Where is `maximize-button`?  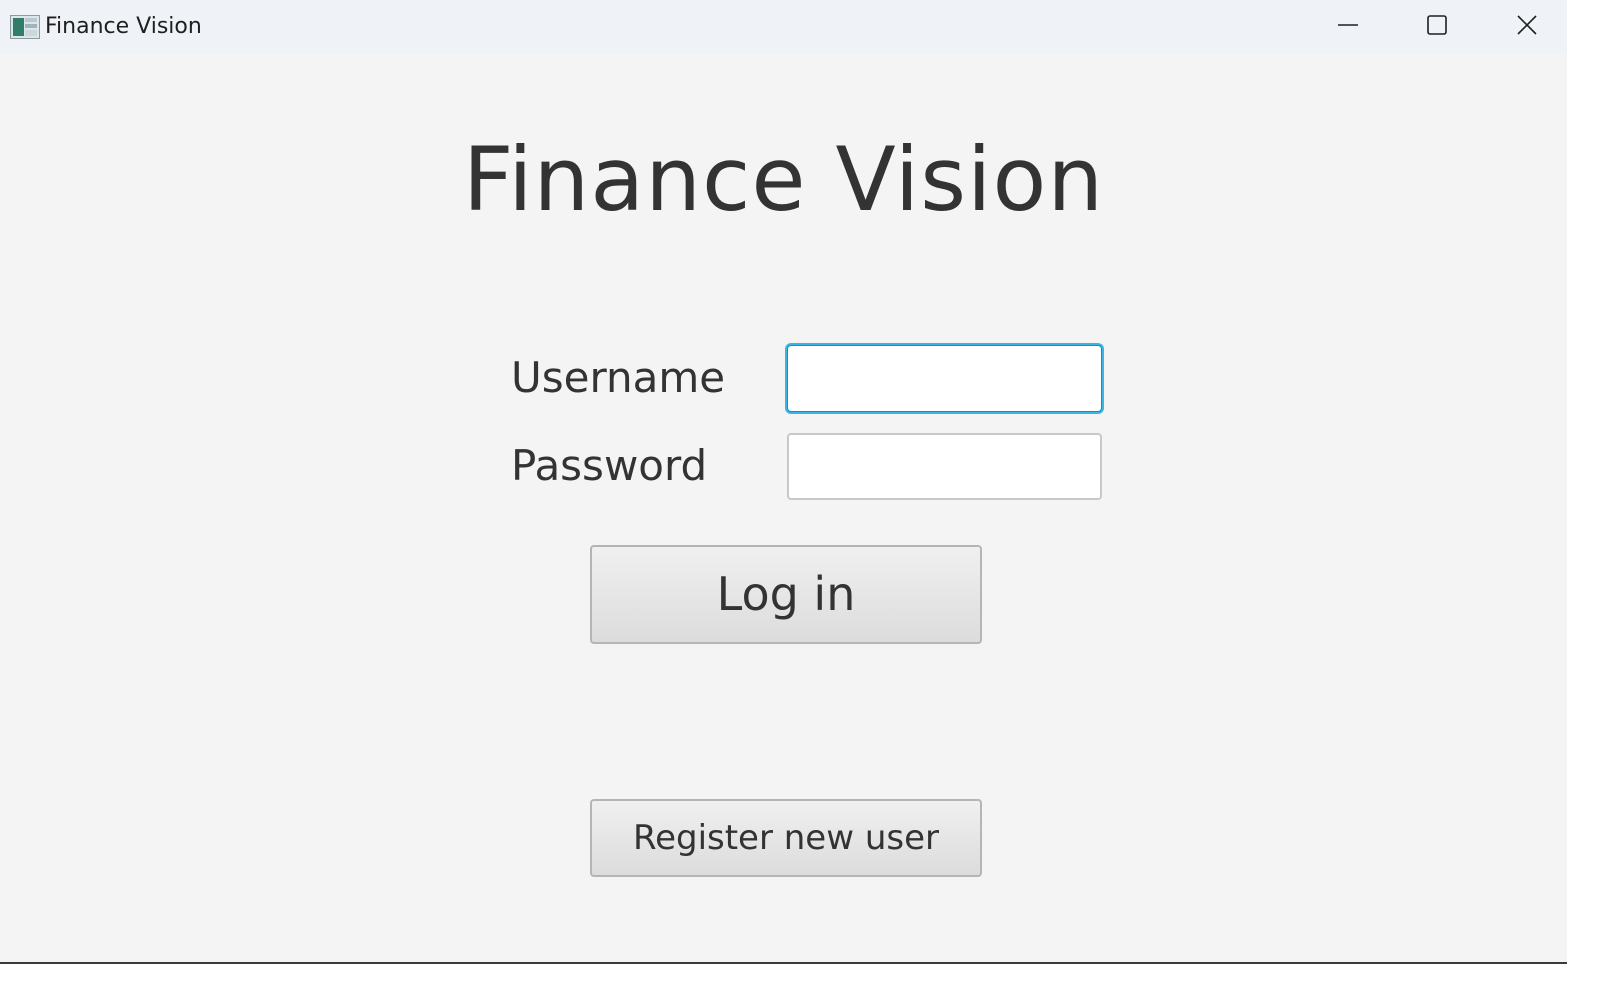 maximize-button is located at coordinates (1437, 27).